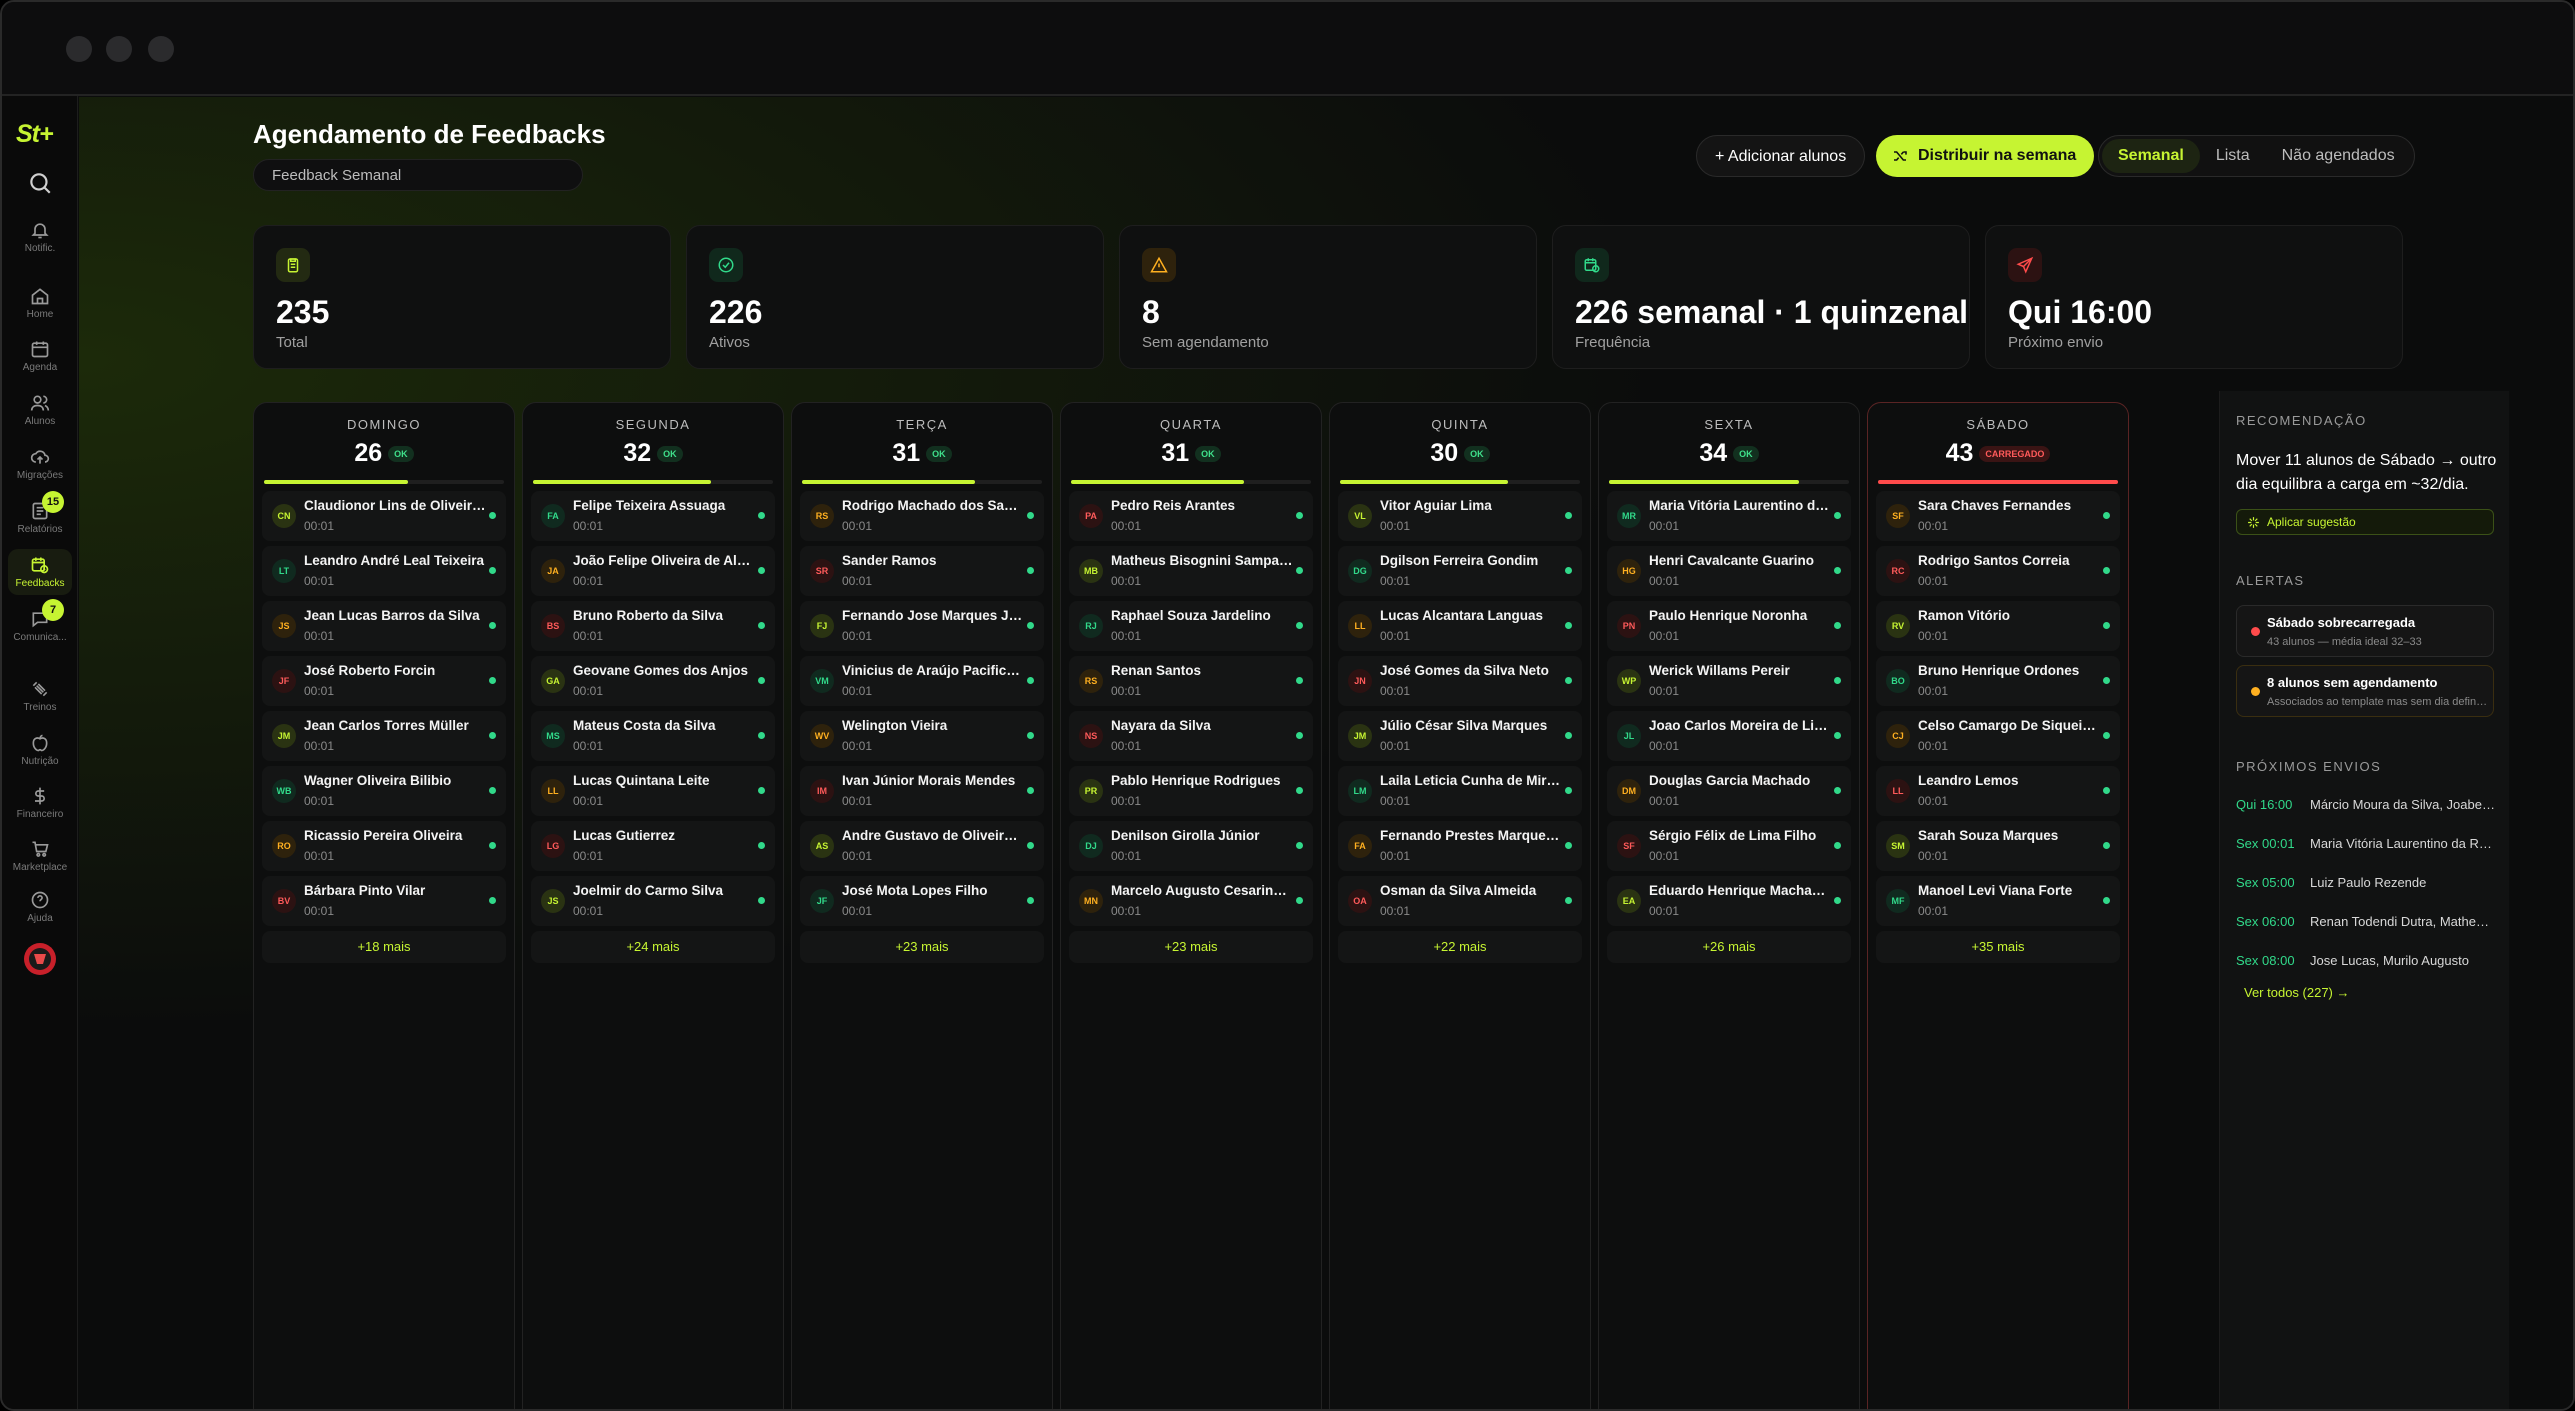 The image size is (2575, 1411). What do you see at coordinates (922, 516) in the screenshot?
I see `student-card: RS Rodrigo Machado dos Santos 00:01` at bounding box center [922, 516].